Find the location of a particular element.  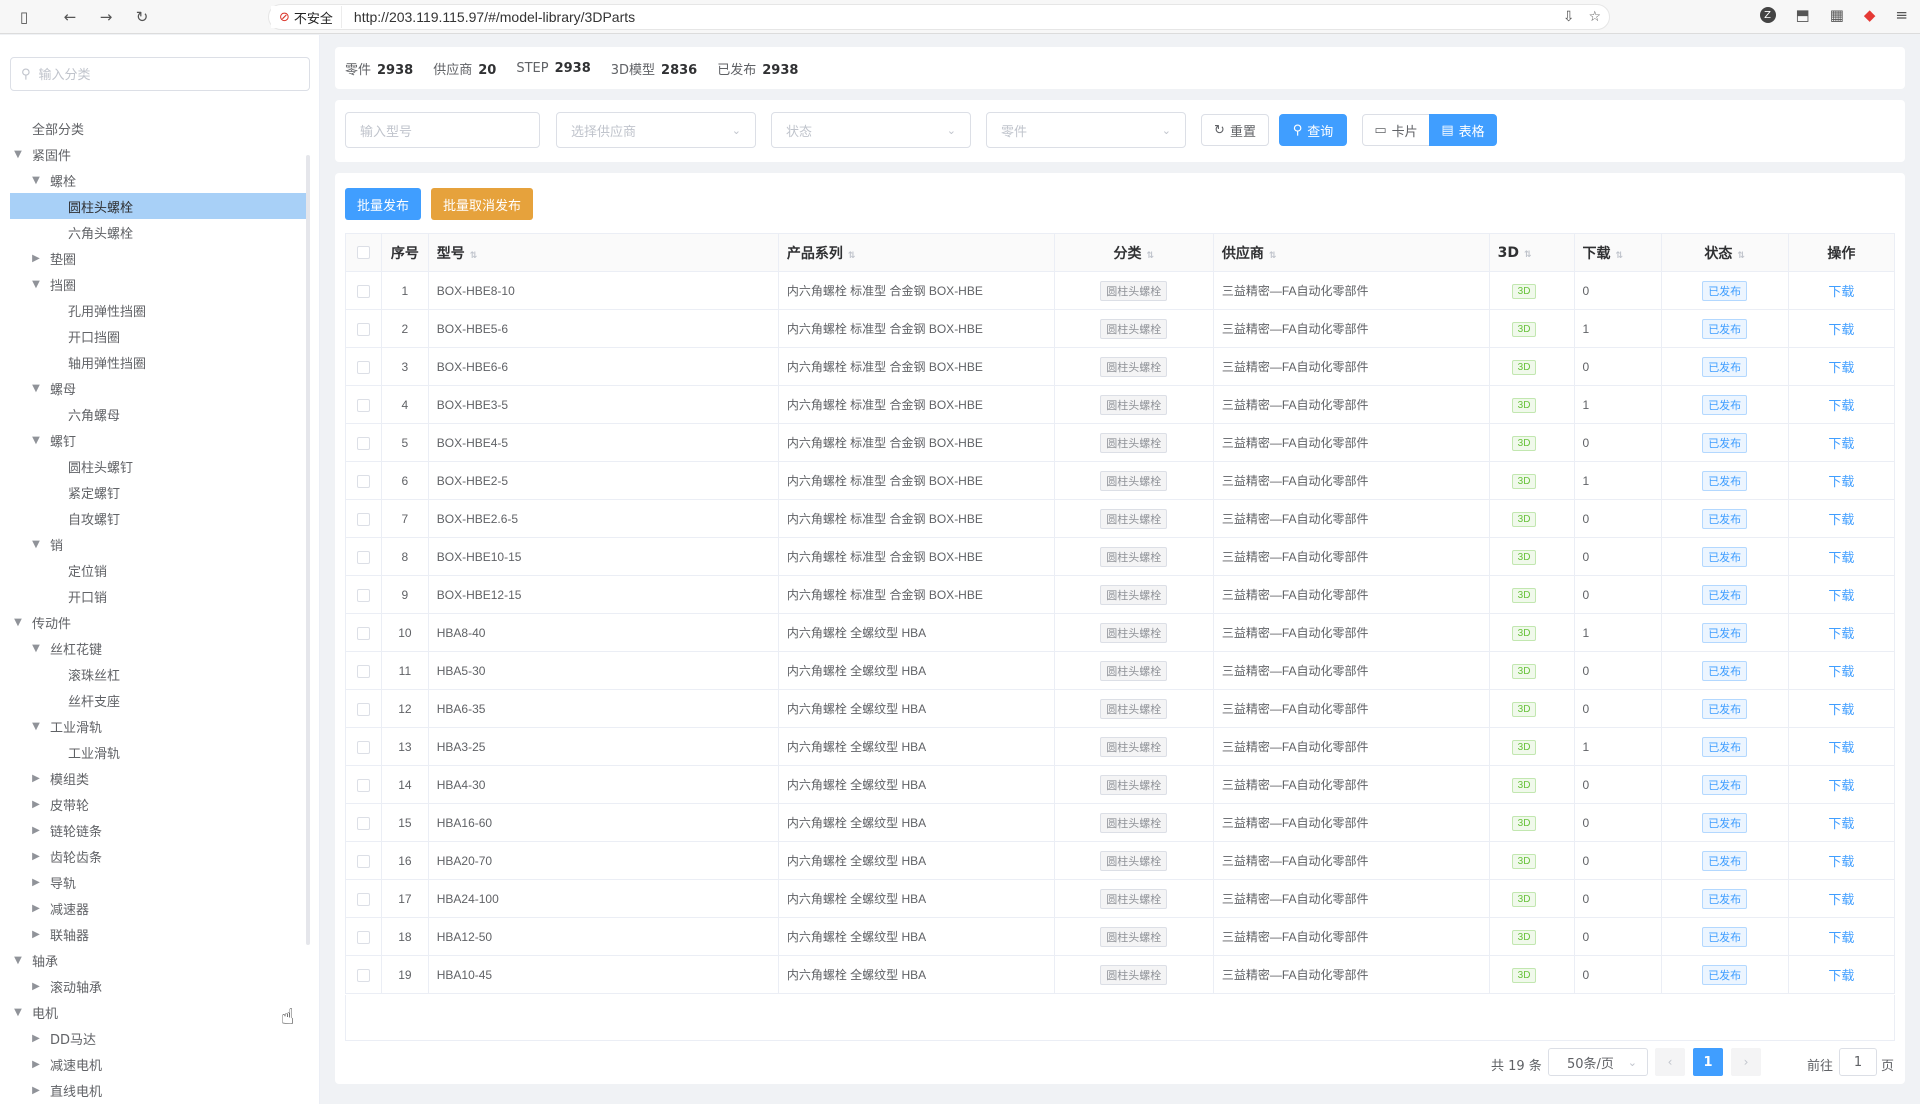

tree-scrollbar is located at coordinates (308, 550).